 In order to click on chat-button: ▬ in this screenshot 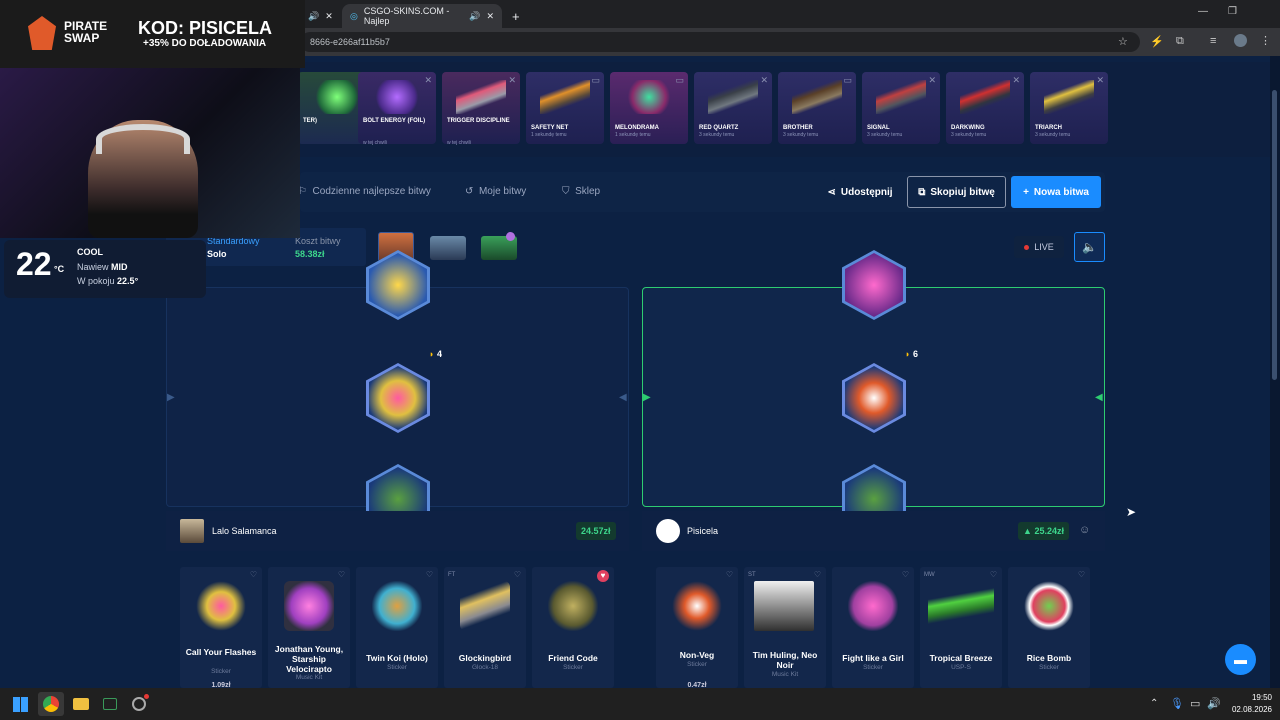, I will do `click(1240, 659)`.